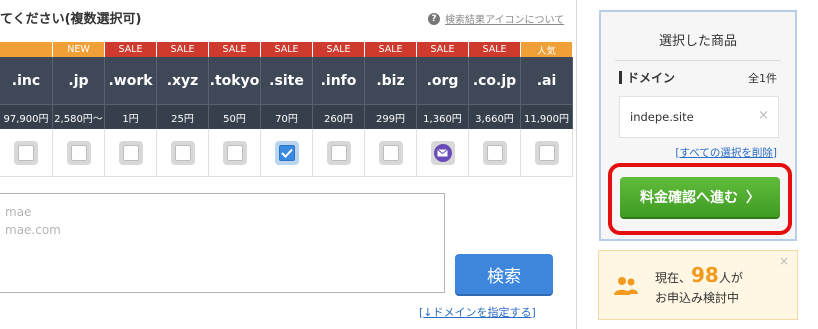 Image resolution: width=818 pixels, height=329 pixels. What do you see at coordinates (626, 288) in the screenshot?
I see `people-icon` at bounding box center [626, 288].